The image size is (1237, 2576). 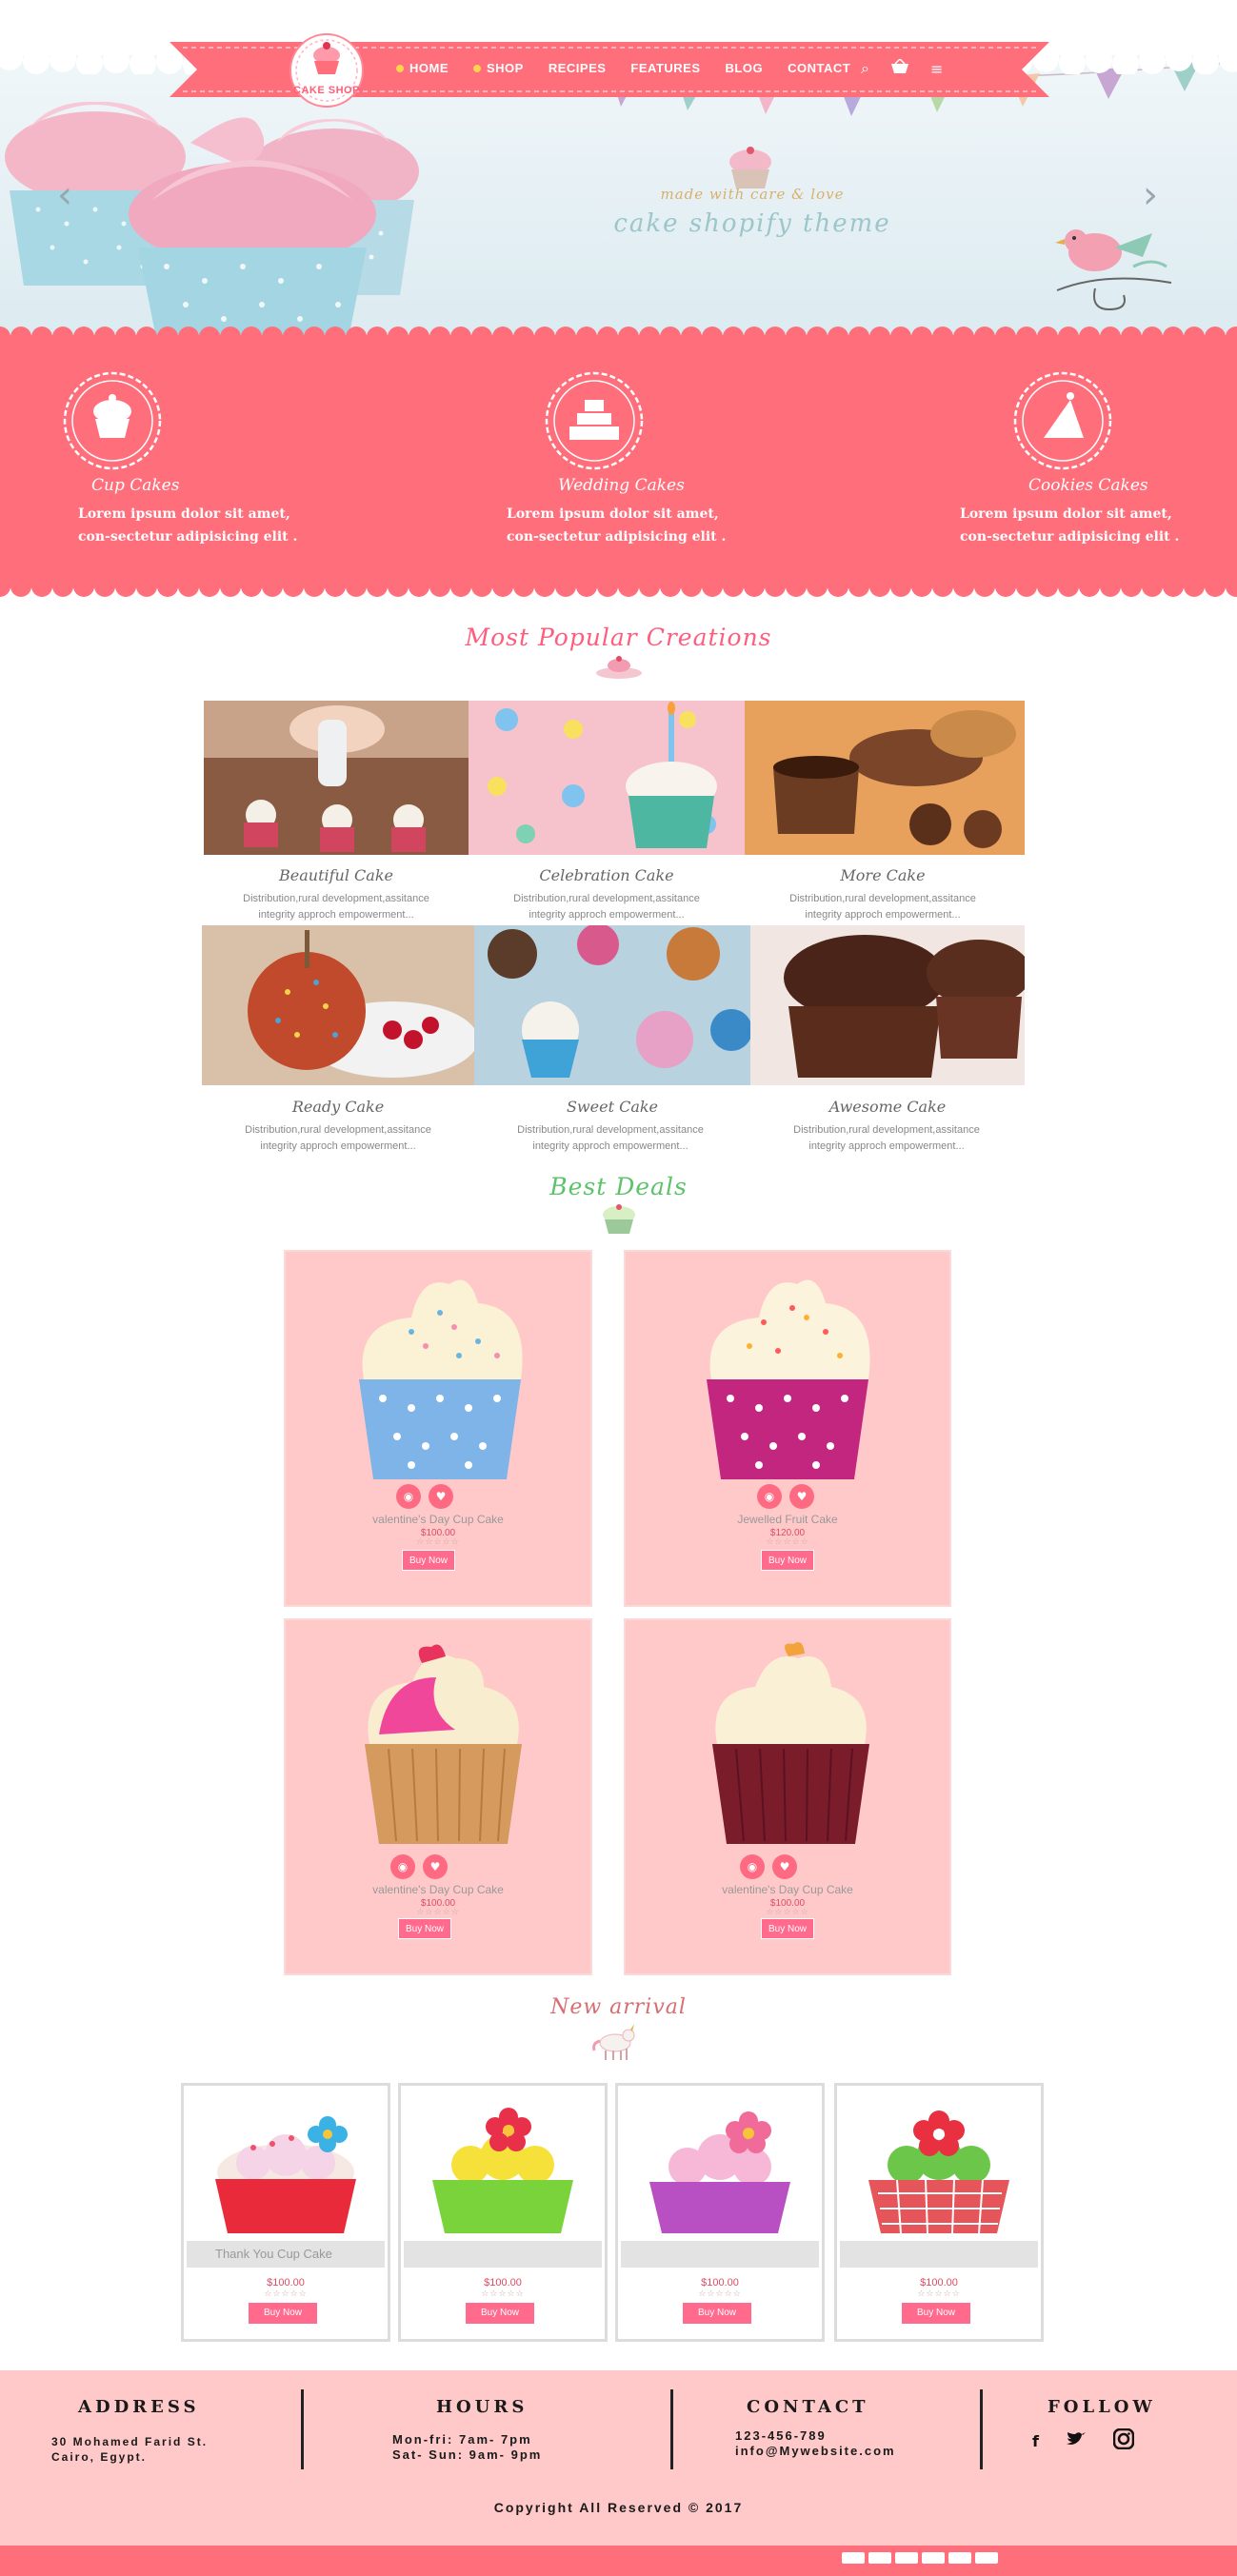 I want to click on address-lines: 30 Mohamed Farid St. Cairo, Egypt., so click(x=129, y=2449).